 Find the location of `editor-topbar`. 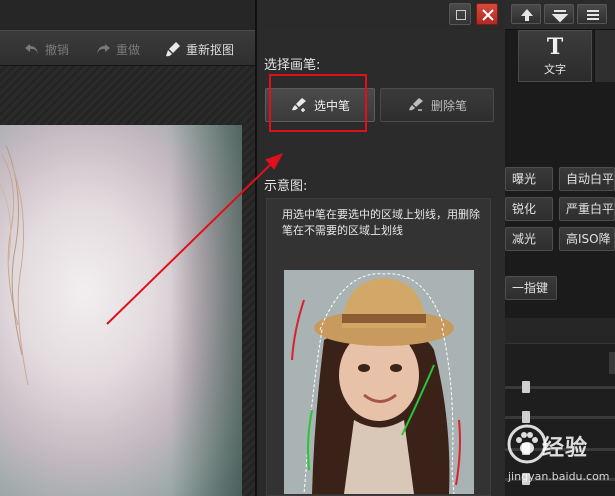

editor-topbar is located at coordinates (127, 15).